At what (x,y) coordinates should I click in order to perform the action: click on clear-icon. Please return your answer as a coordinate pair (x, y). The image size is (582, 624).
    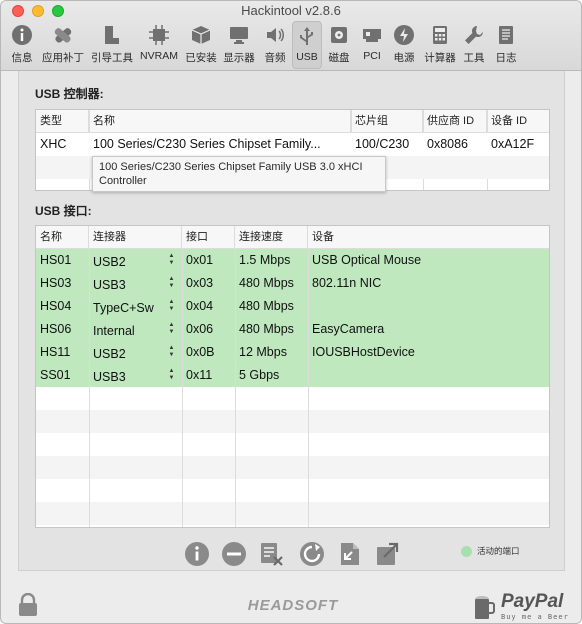
    Looking at the image, I should click on (272, 554).